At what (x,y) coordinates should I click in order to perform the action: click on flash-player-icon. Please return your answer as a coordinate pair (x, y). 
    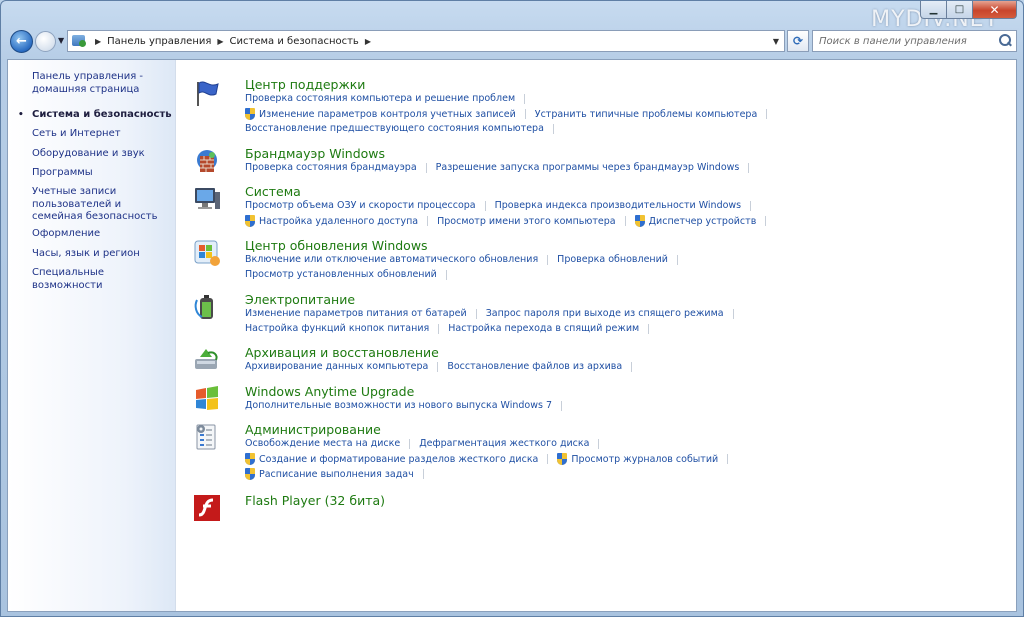
    Looking at the image, I should click on (207, 508).